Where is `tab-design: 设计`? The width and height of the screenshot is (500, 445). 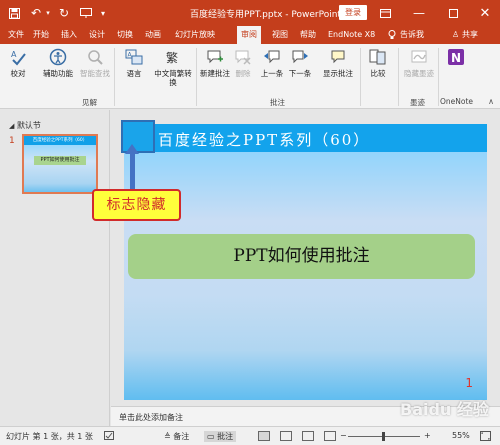 tab-design: 设计 is located at coordinates (97, 35).